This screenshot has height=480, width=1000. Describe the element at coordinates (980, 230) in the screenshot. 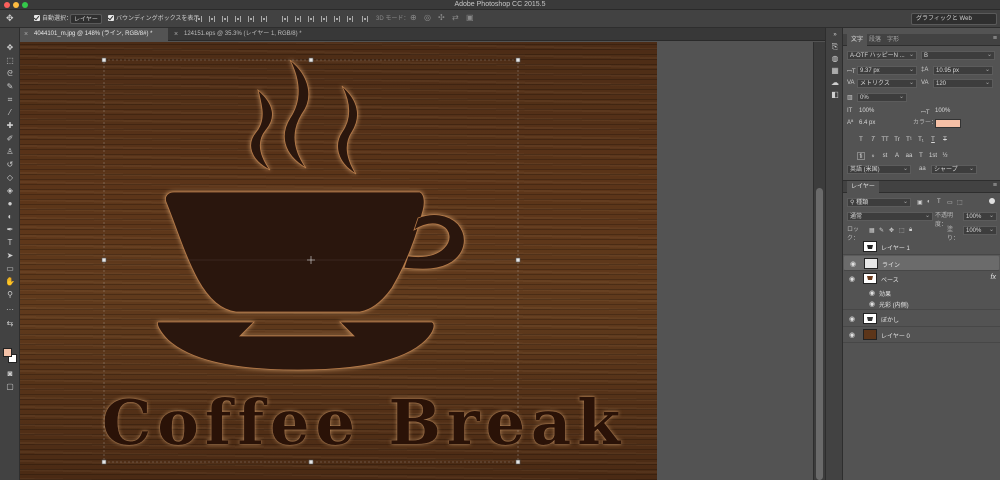

I see `fill-field: 100%` at that location.